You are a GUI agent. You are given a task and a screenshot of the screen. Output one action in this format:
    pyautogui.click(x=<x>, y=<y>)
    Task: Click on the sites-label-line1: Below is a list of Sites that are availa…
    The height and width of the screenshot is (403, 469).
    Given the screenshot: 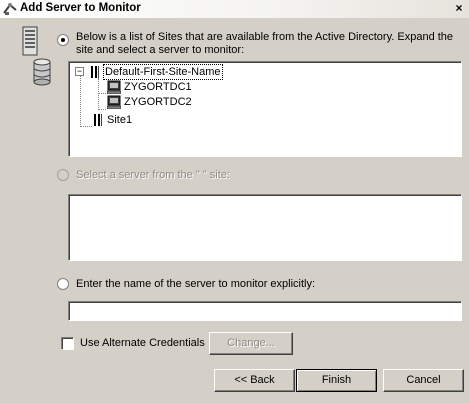 What is the action you would take?
    pyautogui.click(x=265, y=37)
    